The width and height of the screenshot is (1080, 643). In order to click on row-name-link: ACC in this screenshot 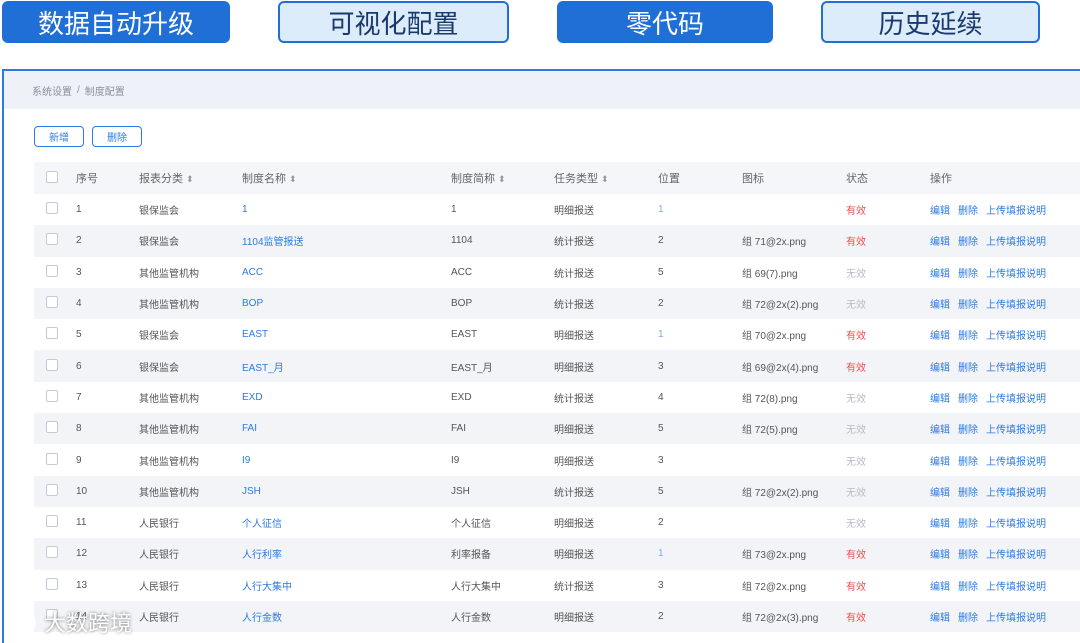, I will do `click(346, 272)`.